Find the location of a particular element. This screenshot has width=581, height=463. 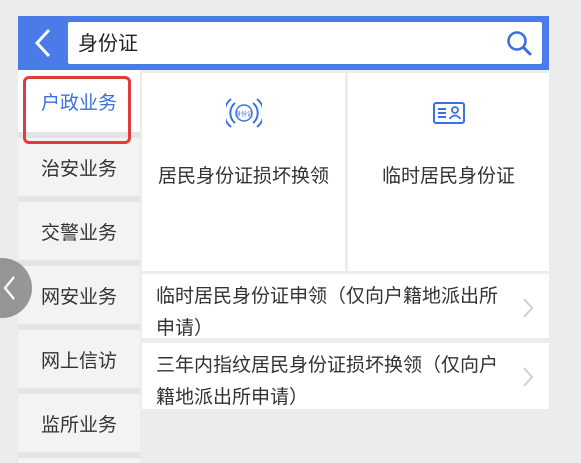

sidebar-item-xinfang: 网上信访 is located at coordinates (79, 359).